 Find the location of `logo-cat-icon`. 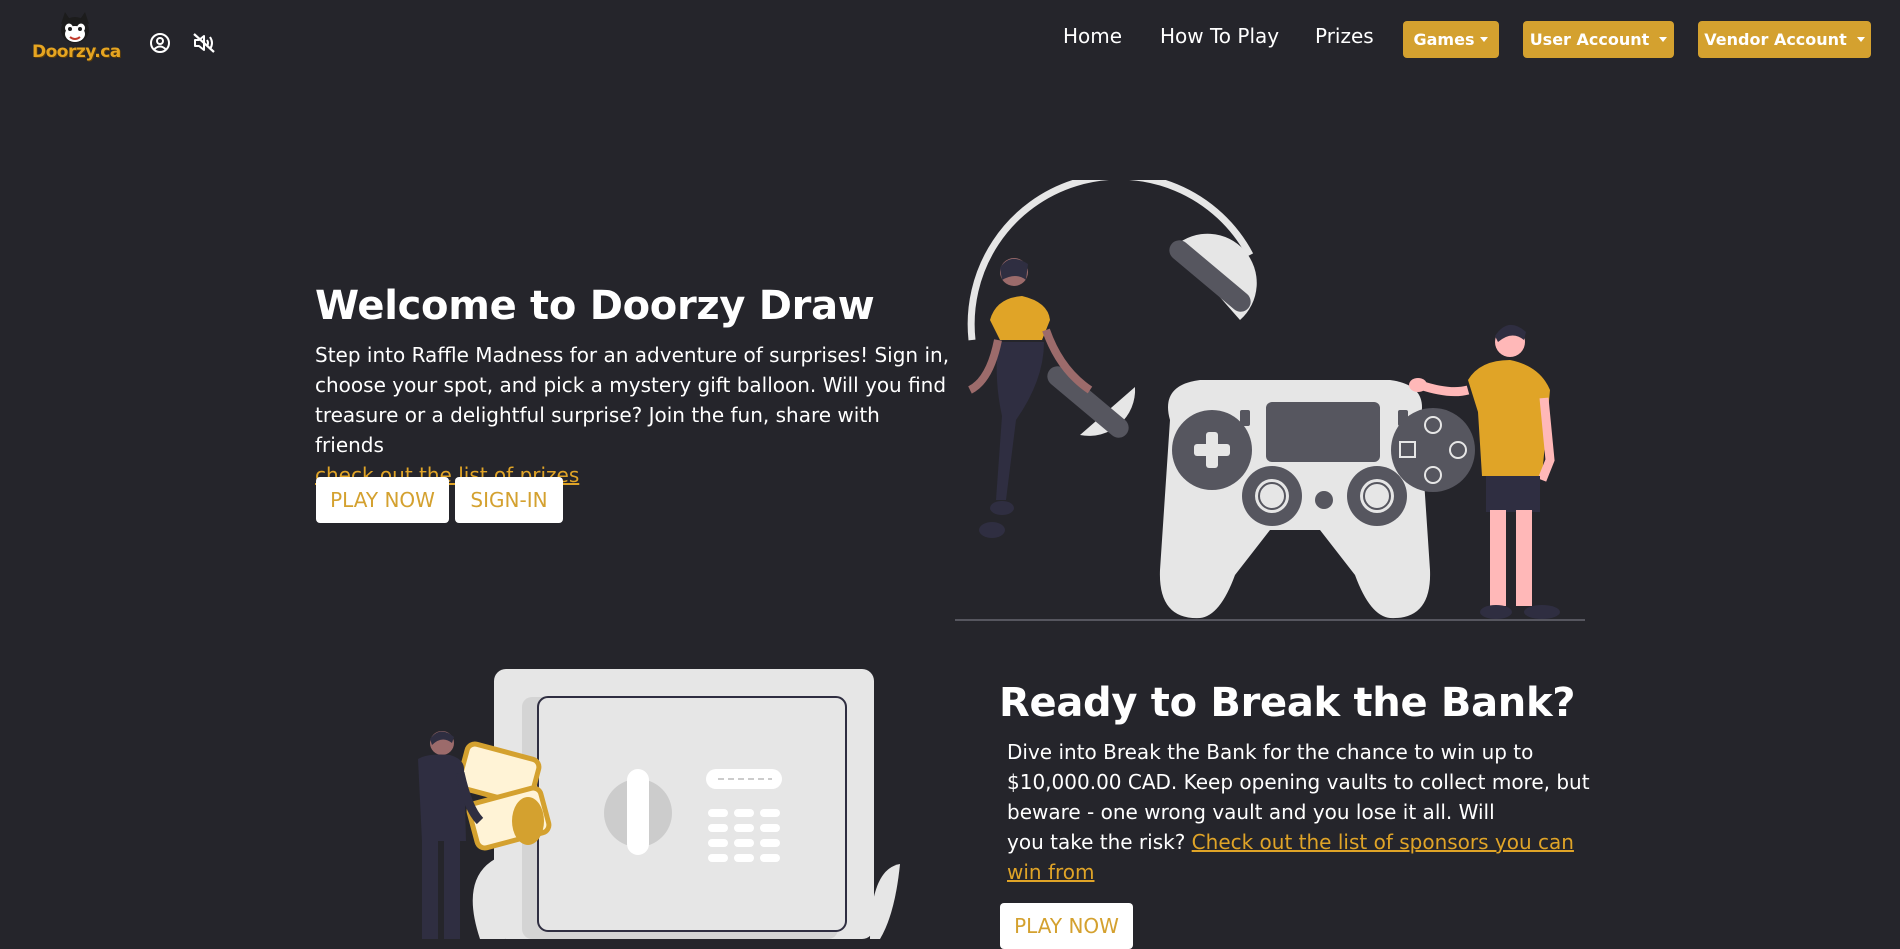

logo-cat-icon is located at coordinates (75, 27).